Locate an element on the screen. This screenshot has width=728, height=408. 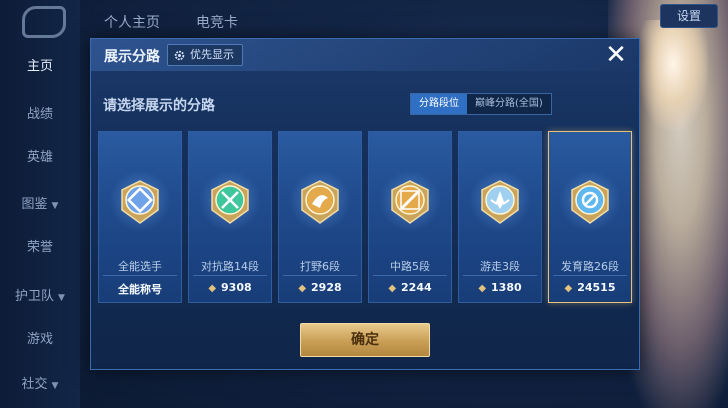
lane-card-name: 打野6段 is located at coordinates (320, 266).